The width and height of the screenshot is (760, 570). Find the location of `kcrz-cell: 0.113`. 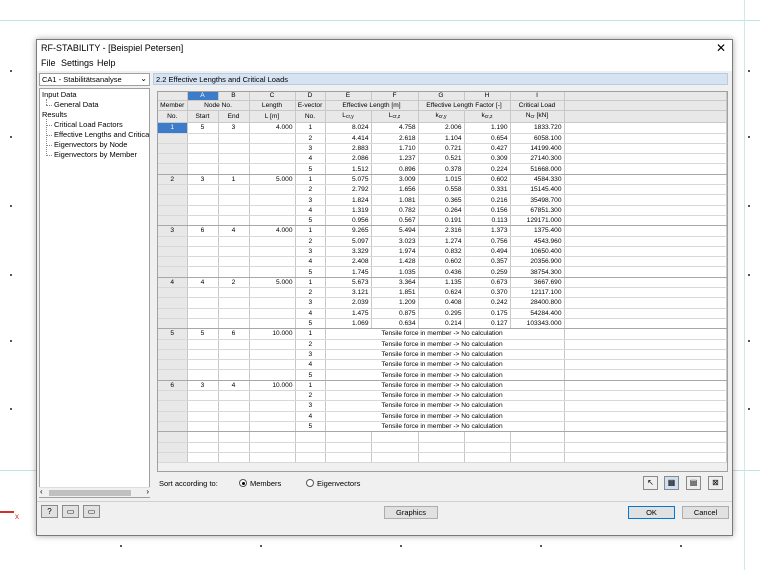

kcrz-cell: 0.113 is located at coordinates (487, 221).